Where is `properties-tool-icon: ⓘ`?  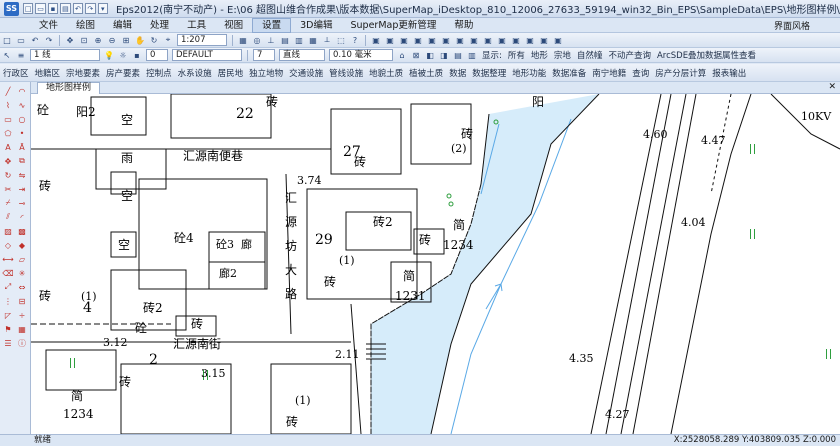 properties-tool-icon: ⓘ is located at coordinates (22, 343).